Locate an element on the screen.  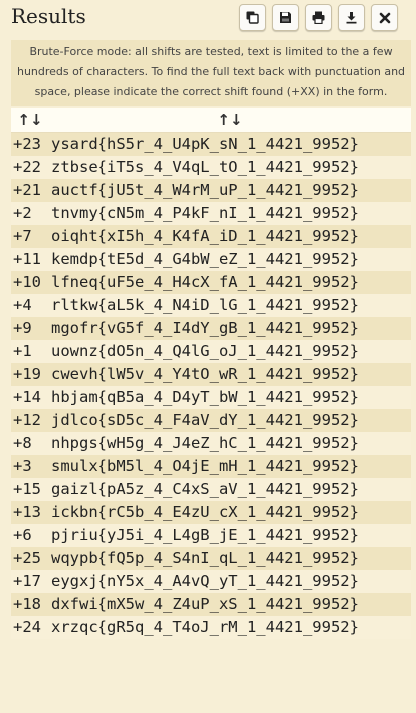
table-row: +2 tnvmy{cN5m_4_P4kF_nI_1_4421_9952} is located at coordinates (211, 213).